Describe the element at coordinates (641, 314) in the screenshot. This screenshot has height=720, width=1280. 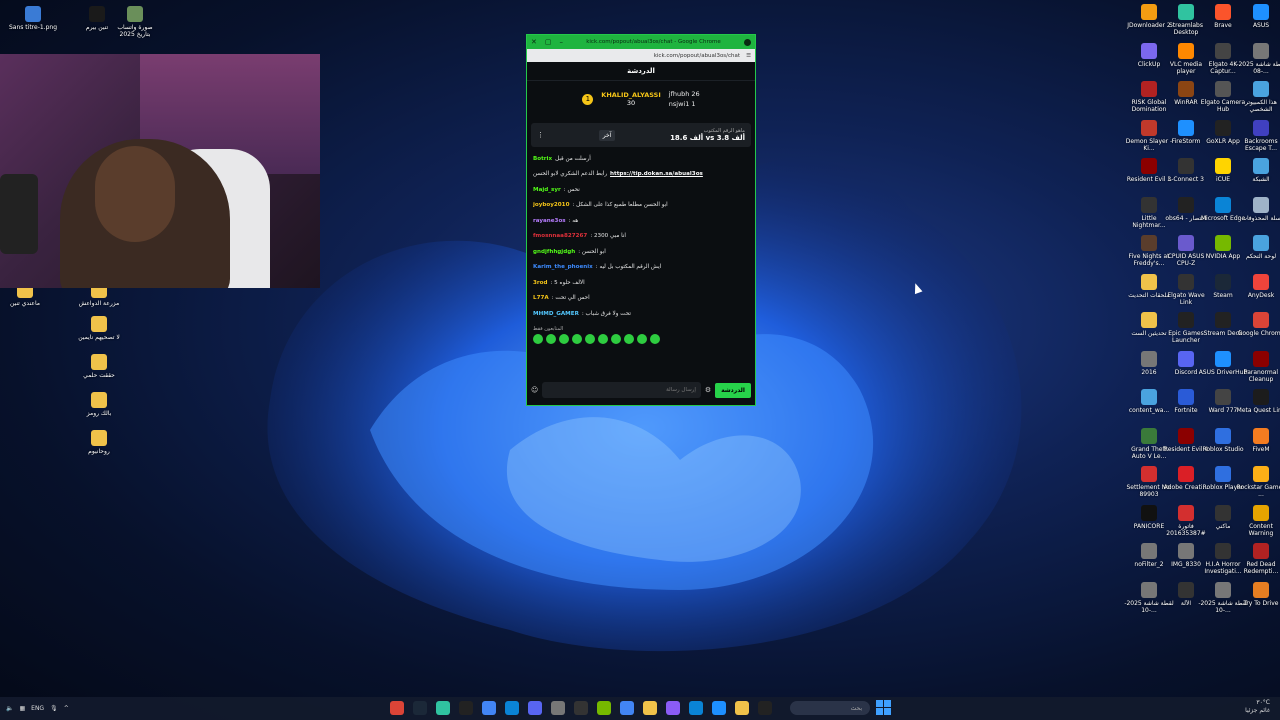
I see `chat-message: MHMD_GAMER: تحت ولا فرق شباب` at that location.